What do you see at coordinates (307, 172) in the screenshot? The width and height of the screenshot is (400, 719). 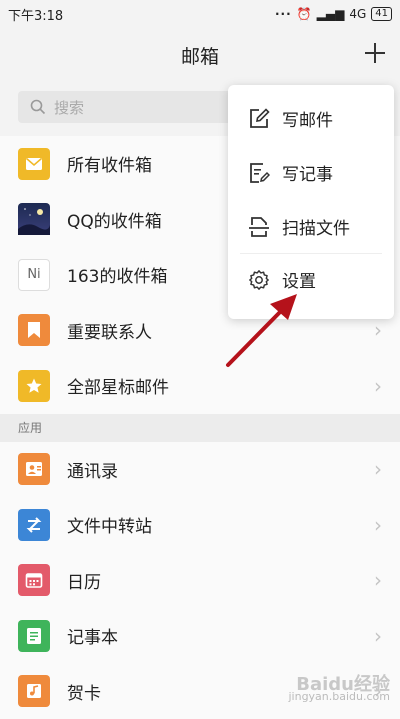 I see `menu-item-label: 写记事` at bounding box center [307, 172].